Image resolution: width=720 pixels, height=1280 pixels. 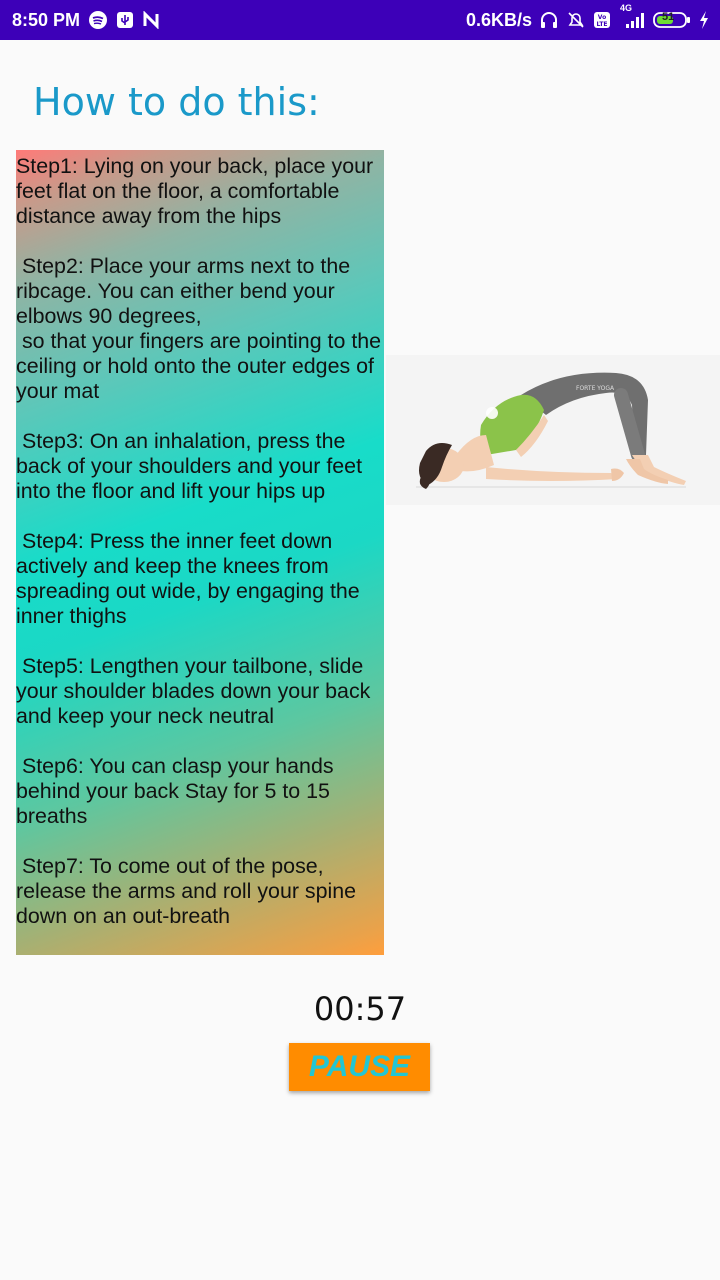 I want to click on n-icon, so click(x=151, y=20).